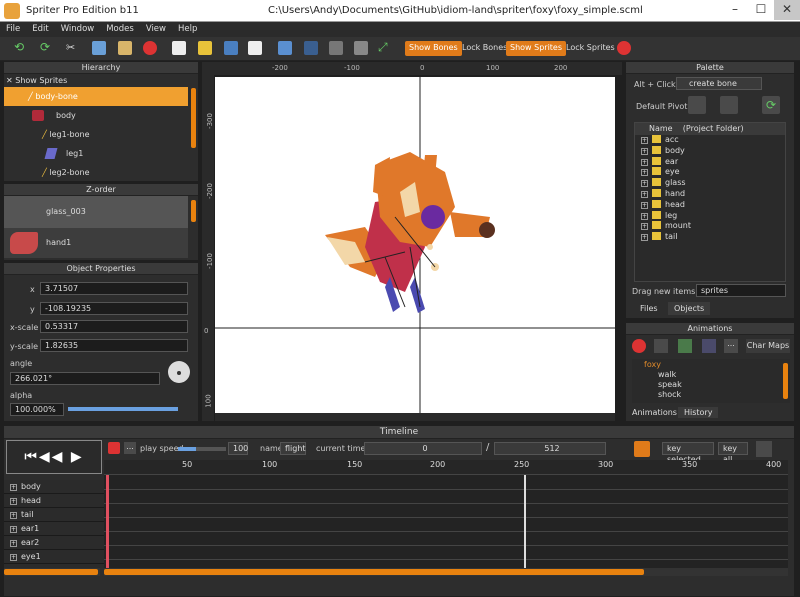  What do you see at coordinates (709, 346) in the screenshot?
I see `duplicate-icon` at bounding box center [709, 346].